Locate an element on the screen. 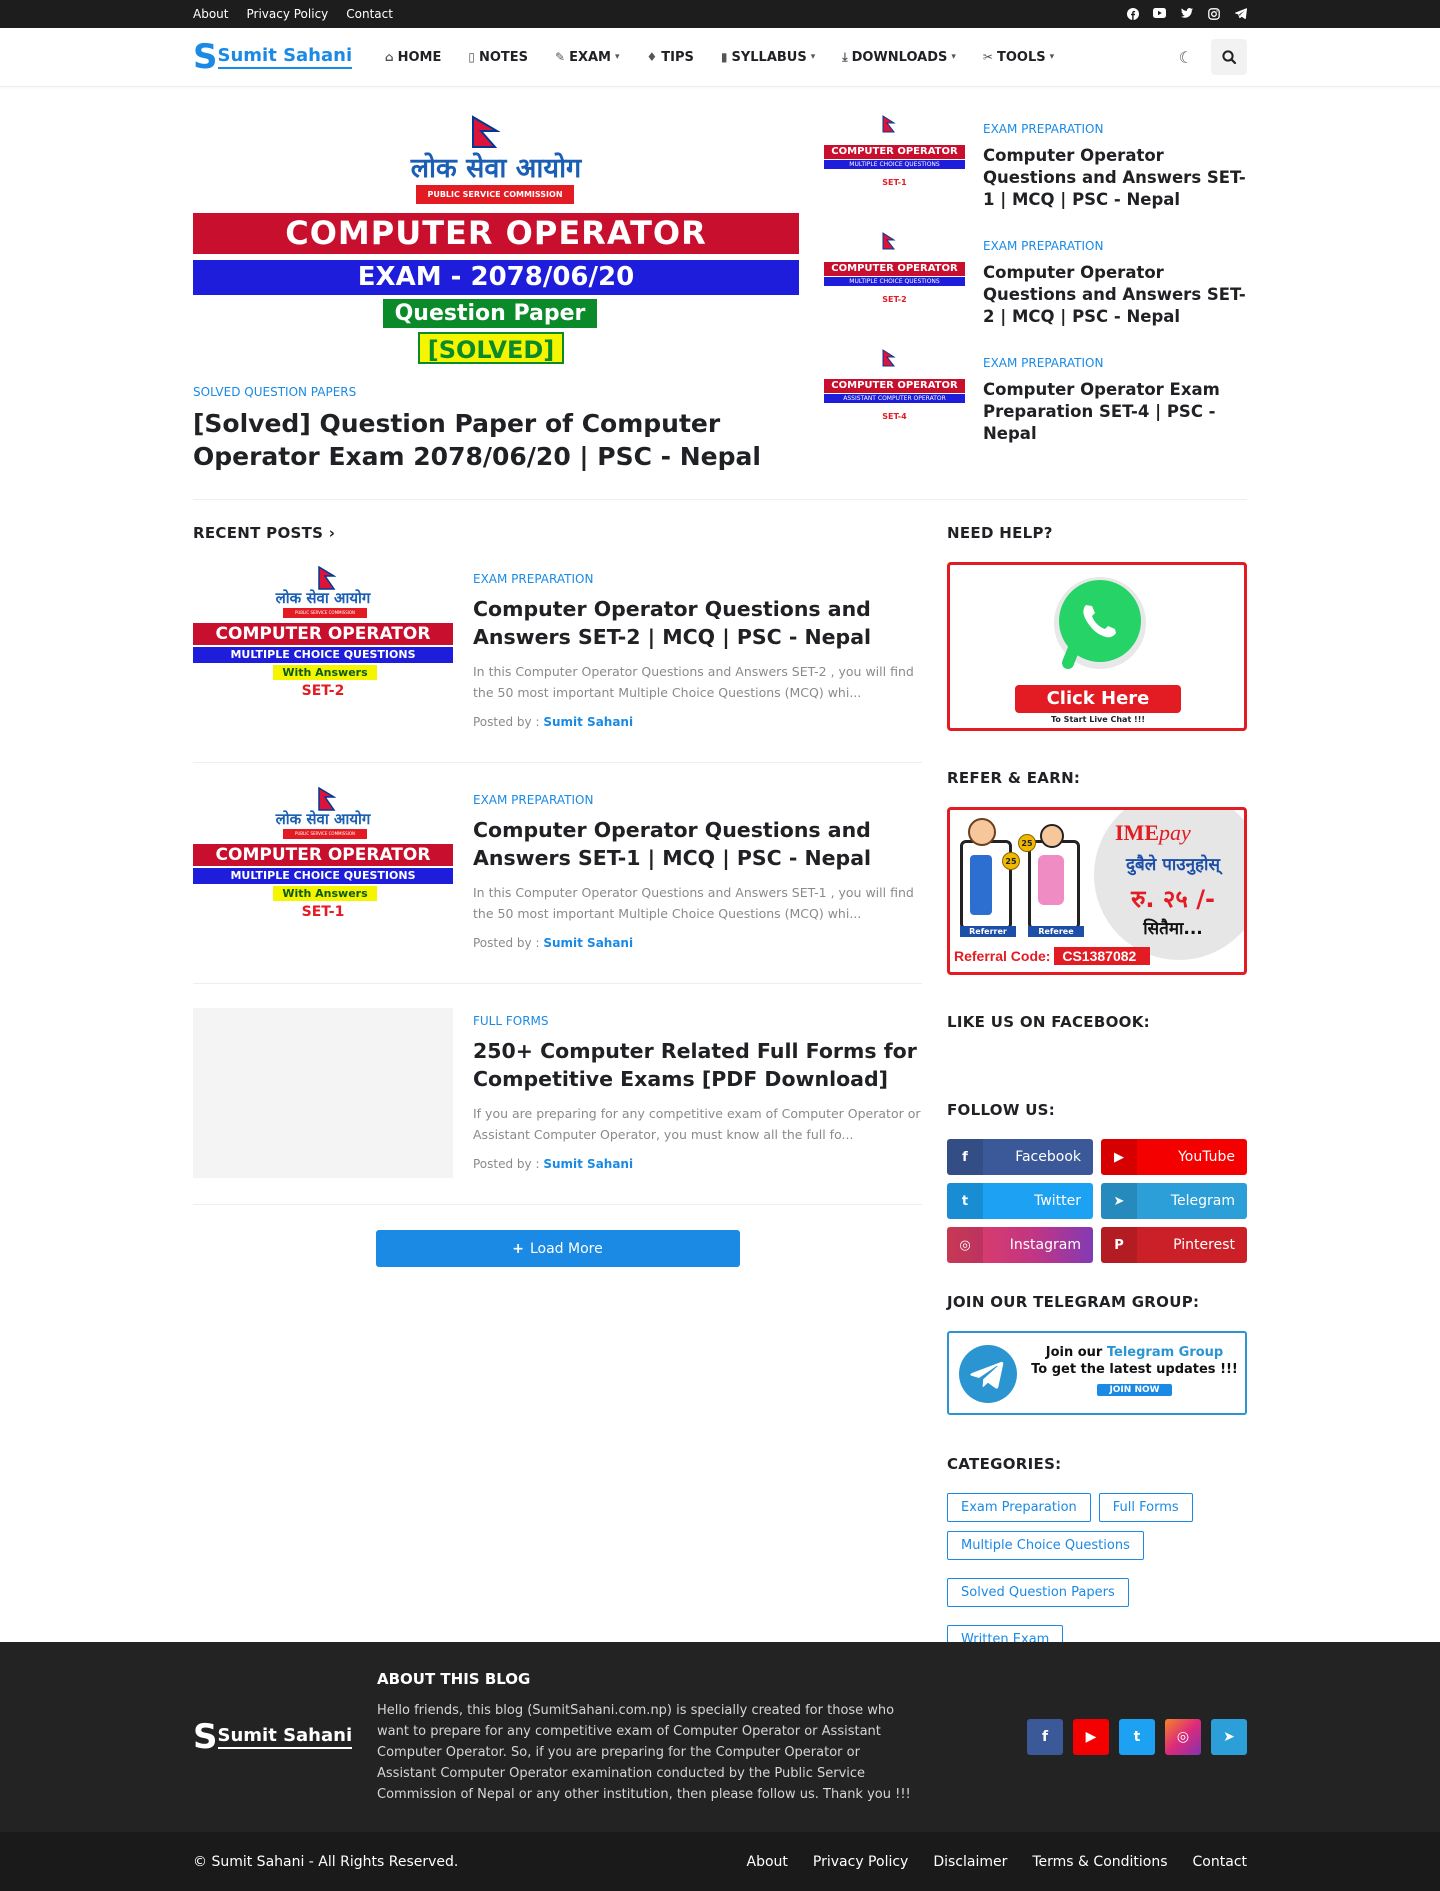  nav-notes: ▯ NOTES is located at coordinates (498, 57).